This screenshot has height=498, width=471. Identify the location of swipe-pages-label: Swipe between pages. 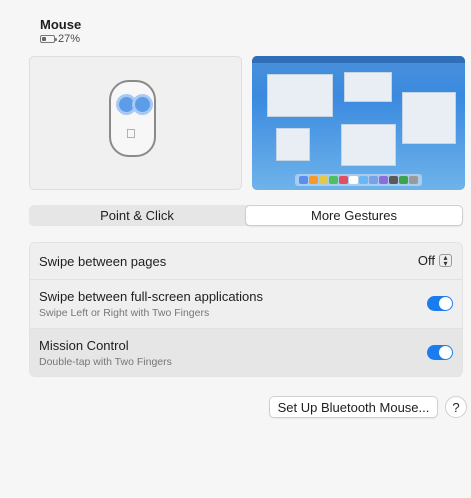
(103, 261).